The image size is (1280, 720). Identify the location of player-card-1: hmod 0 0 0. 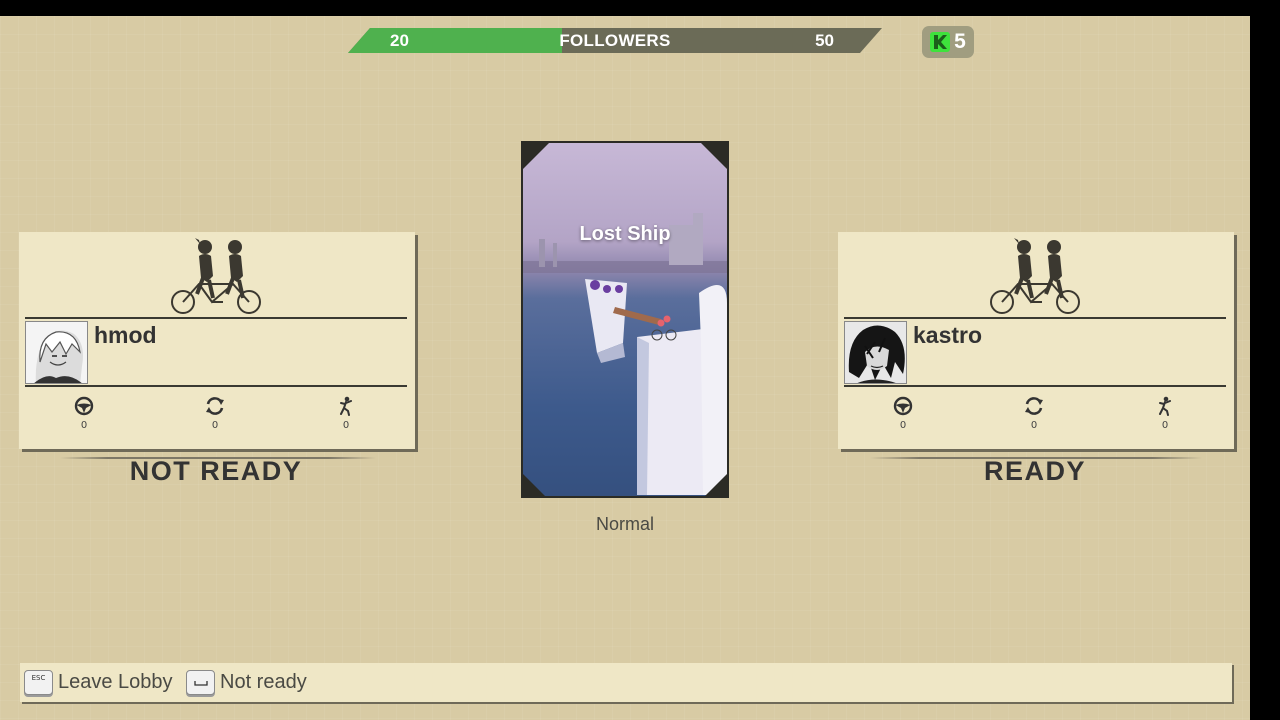
(217, 340).